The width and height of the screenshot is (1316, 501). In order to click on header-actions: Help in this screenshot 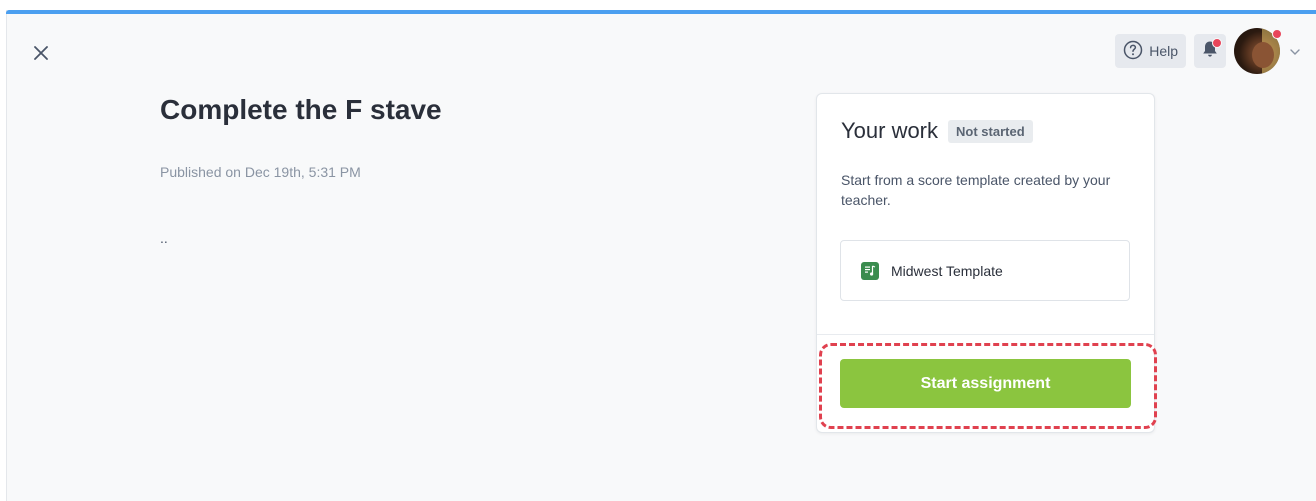, I will do `click(1208, 51)`.